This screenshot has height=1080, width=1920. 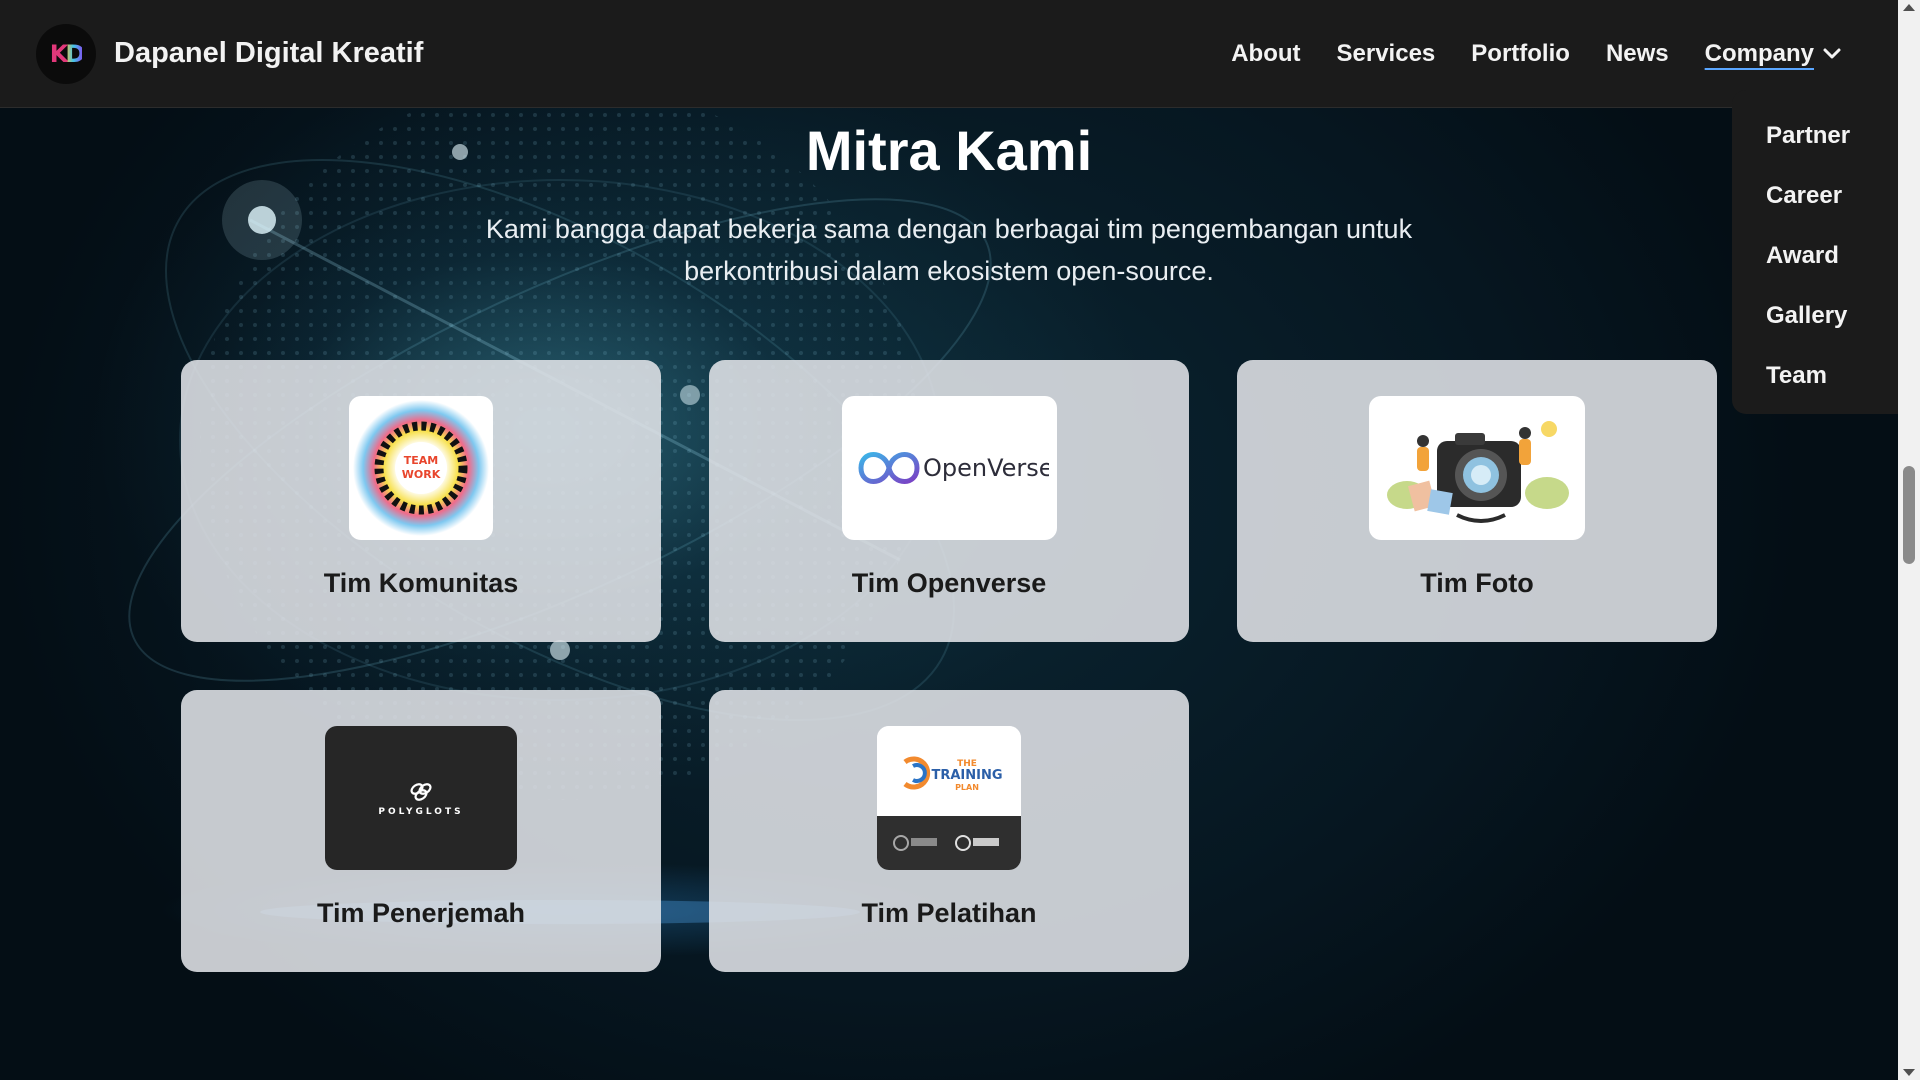 What do you see at coordinates (1815, 328) in the screenshot?
I see `dropdown-item-gallery: Gallery` at bounding box center [1815, 328].